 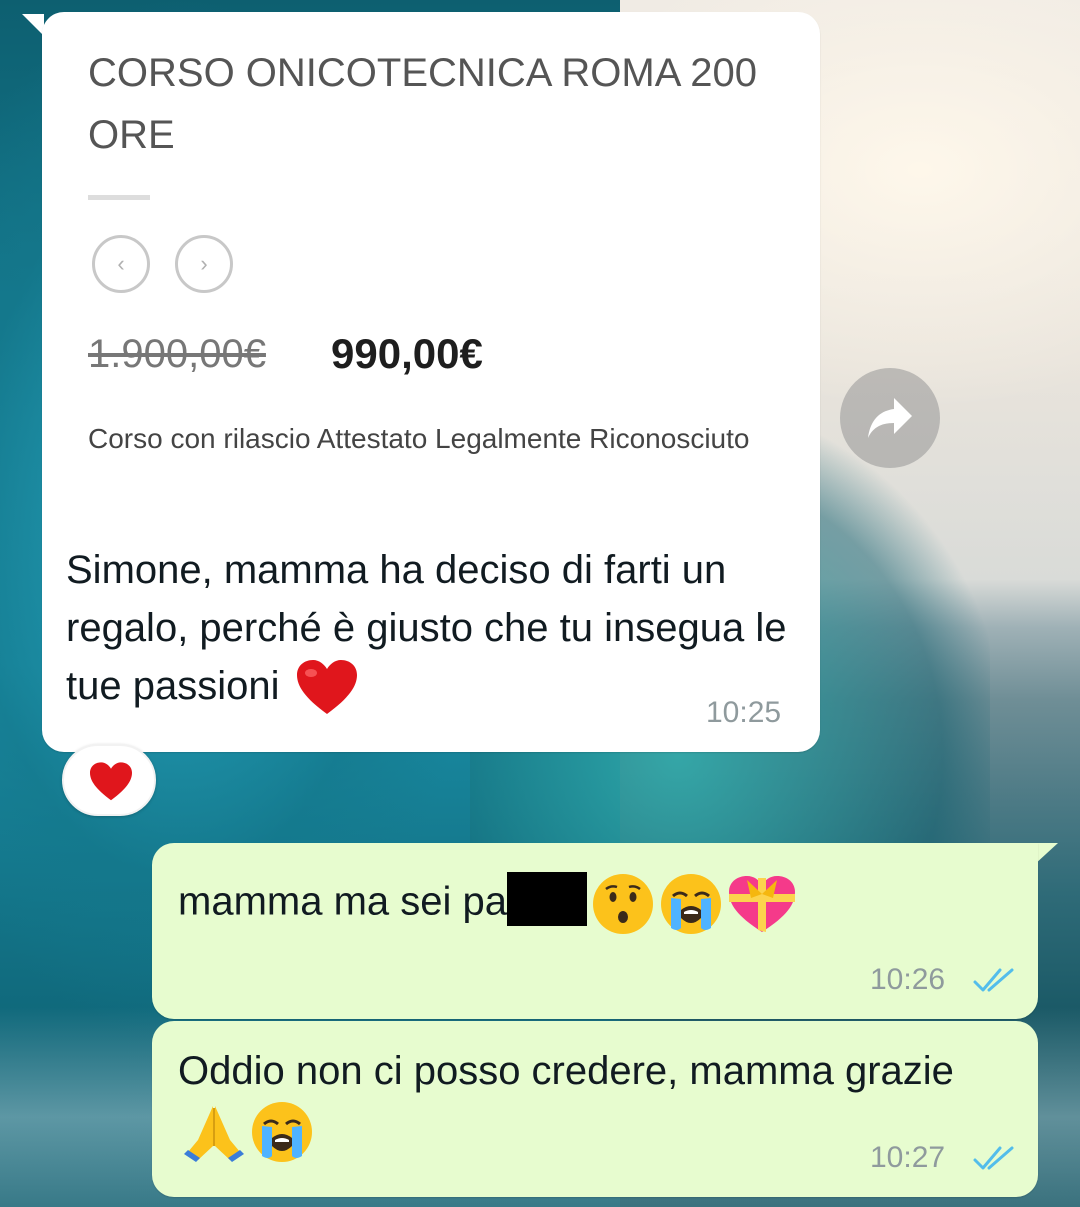 I want to click on chevron-right-icon: ›, so click(x=204, y=263).